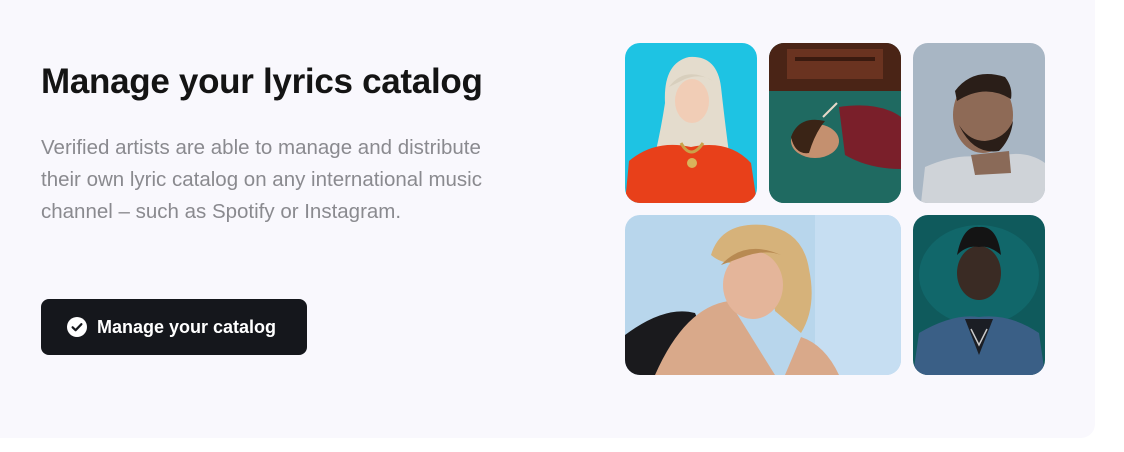  What do you see at coordinates (187, 326) in the screenshot?
I see `manage-catalog-button-label: Manage your catalog` at bounding box center [187, 326].